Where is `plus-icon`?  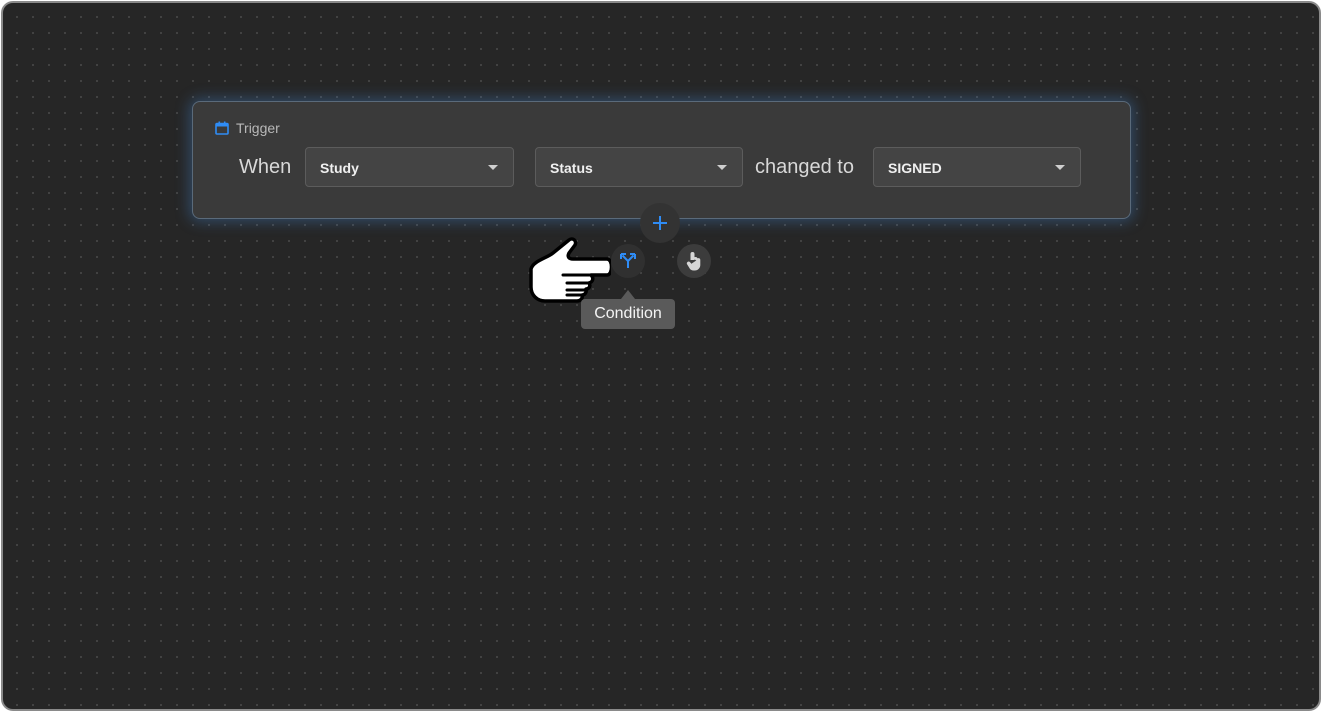
plus-icon is located at coordinates (660, 223).